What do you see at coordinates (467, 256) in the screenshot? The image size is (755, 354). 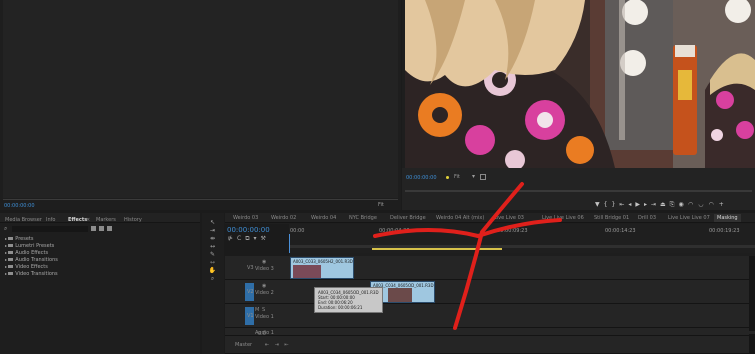 I see `annotation-overlay` at bounding box center [467, 256].